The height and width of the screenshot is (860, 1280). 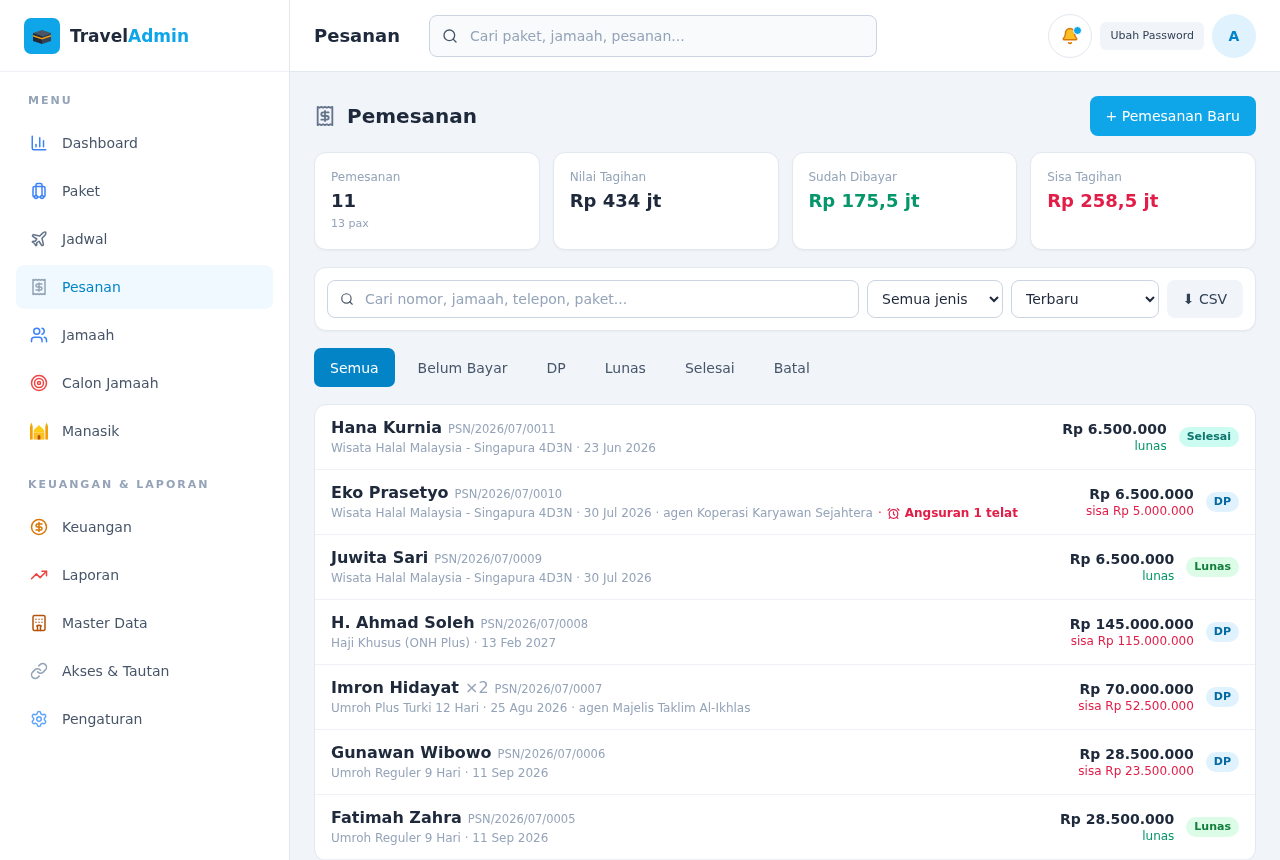 What do you see at coordinates (785, 437) in the screenshot?
I see `order-row: Hana Kurnia PSN/2026/07/0011 Wisata Halal Malaysia - Singapura 4D3N · 23 Jun 2026 Rp 6.500.000 lunas Selesai` at bounding box center [785, 437].